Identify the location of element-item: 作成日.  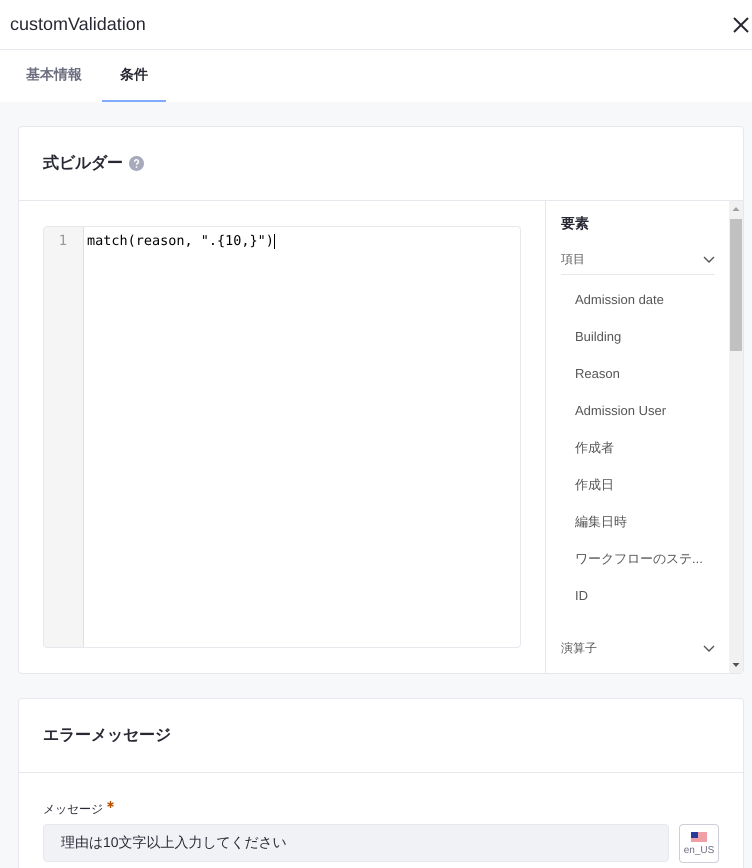
(645, 485).